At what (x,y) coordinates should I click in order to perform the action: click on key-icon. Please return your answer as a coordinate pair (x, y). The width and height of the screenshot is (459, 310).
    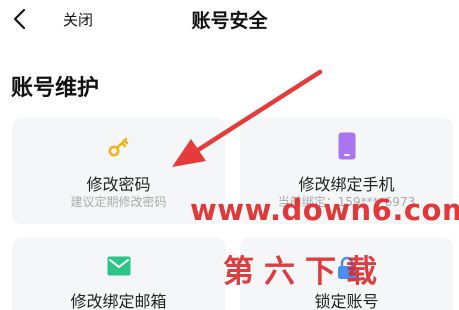
    Looking at the image, I should click on (118, 147).